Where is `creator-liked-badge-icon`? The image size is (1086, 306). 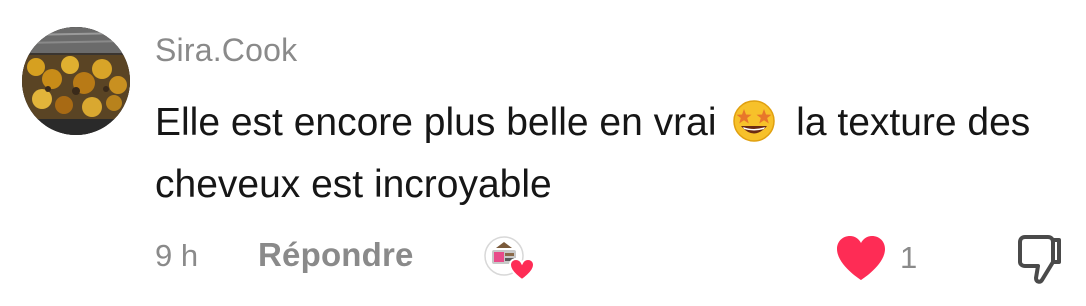 creator-liked-badge-icon is located at coordinates (511, 258).